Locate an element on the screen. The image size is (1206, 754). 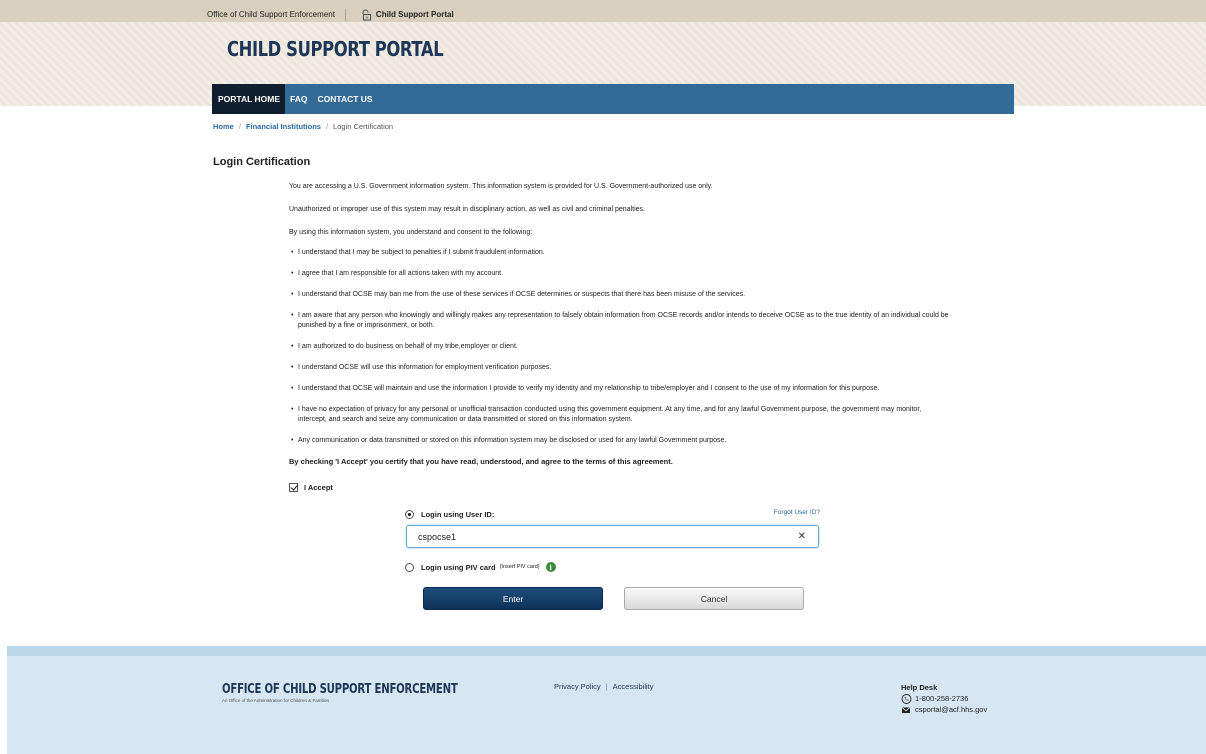
portal-link: Child Support Portal is located at coordinates (407, 14).